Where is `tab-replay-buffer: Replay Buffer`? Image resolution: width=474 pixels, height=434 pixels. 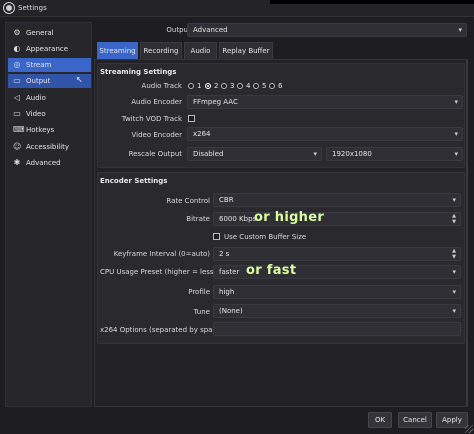 tab-replay-buffer: Replay Buffer is located at coordinates (246, 50).